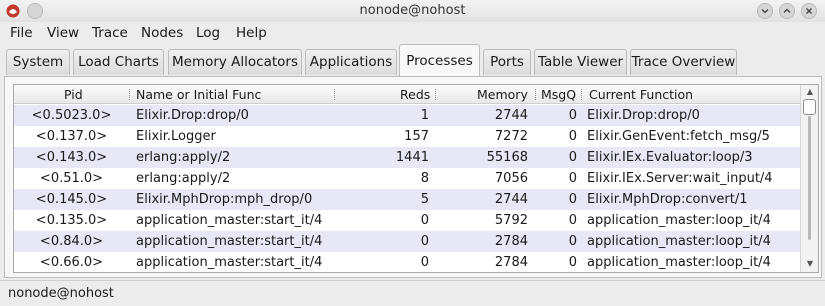 The width and height of the screenshot is (825, 306). I want to click on menu-log: Log, so click(208, 33).